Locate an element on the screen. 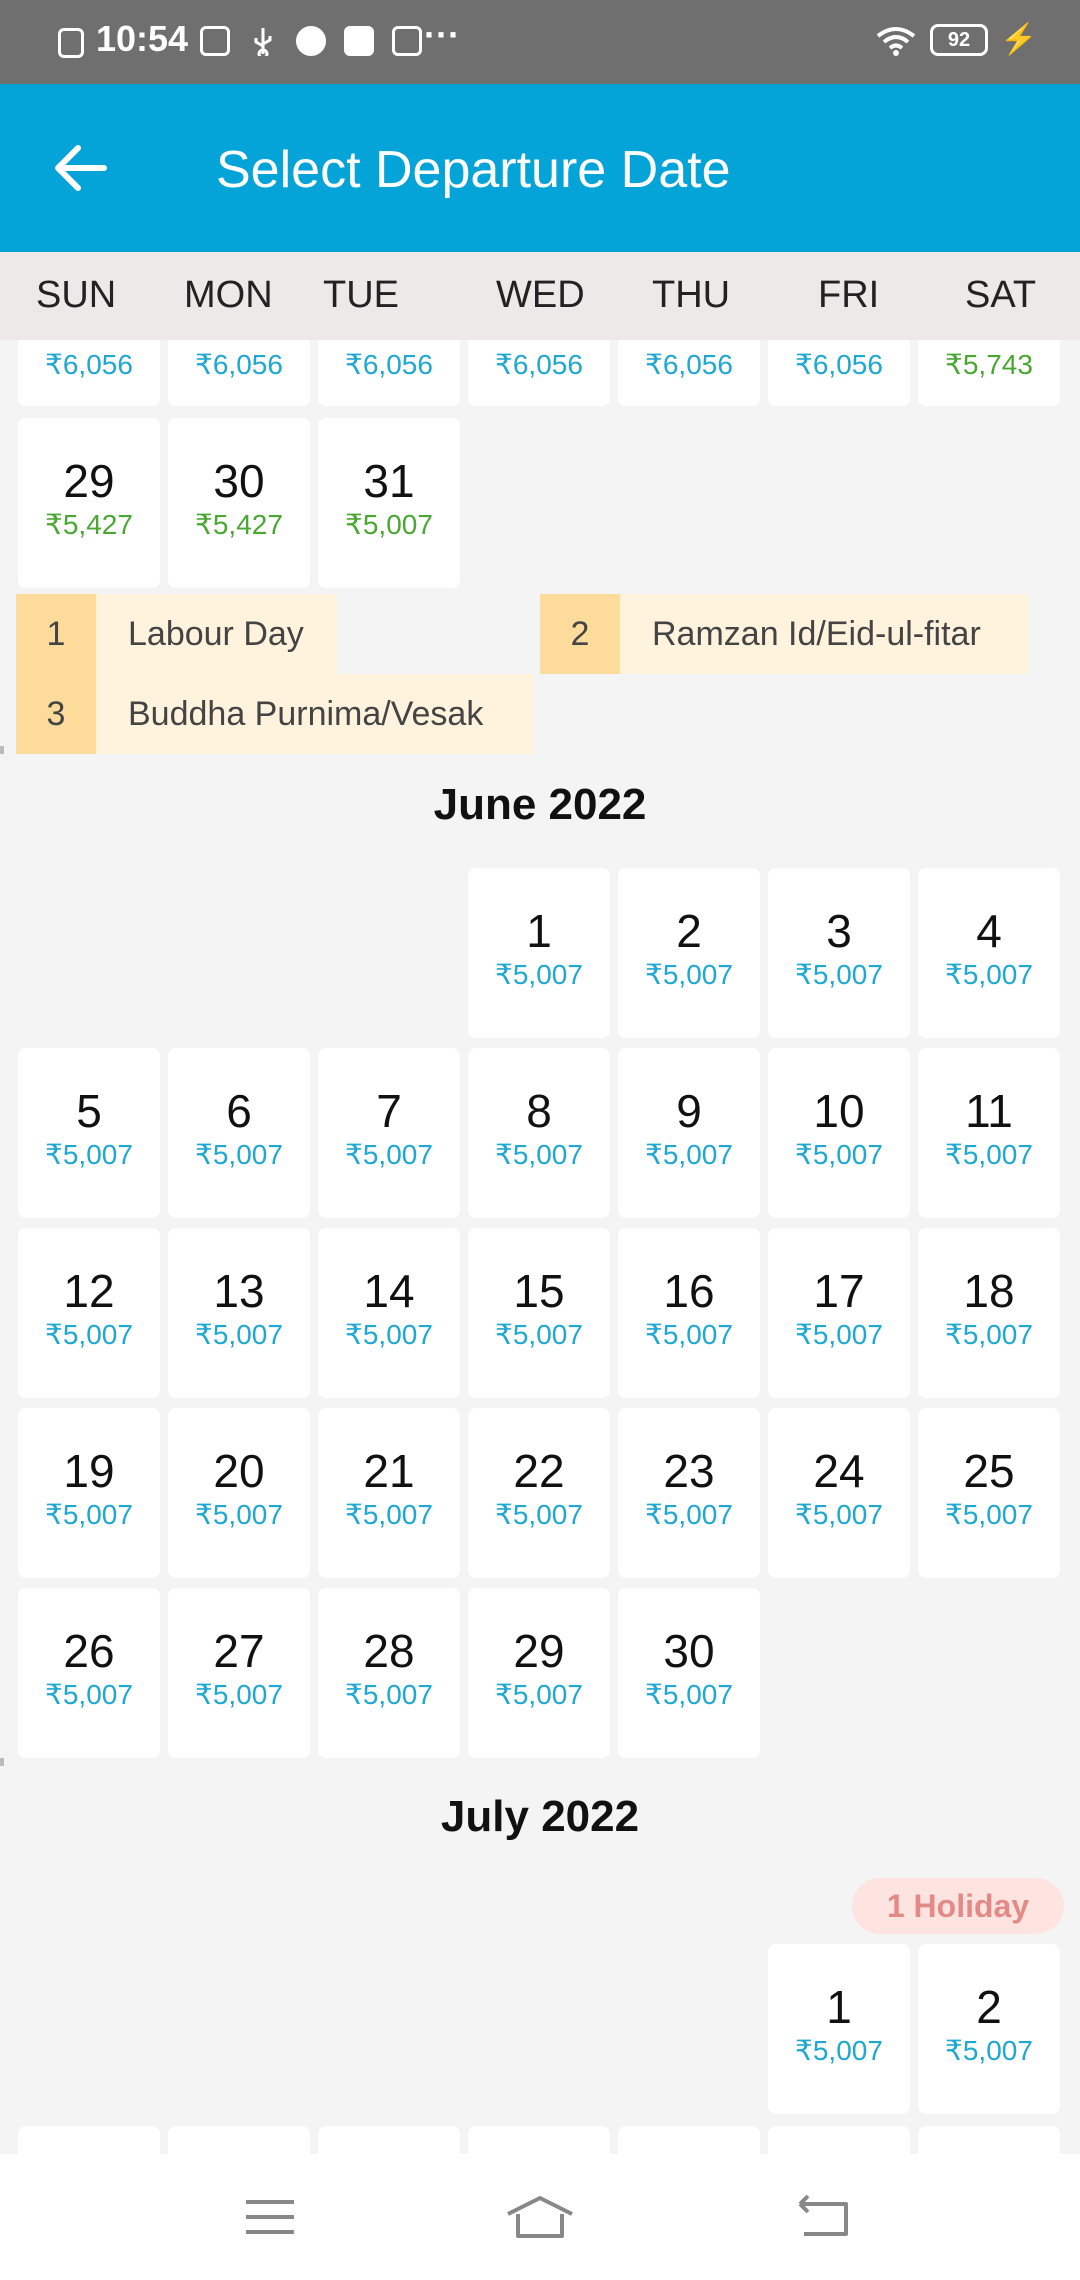 The width and height of the screenshot is (1080, 2280). june-day-cell: 1 ₹5,007 is located at coordinates (539, 953).